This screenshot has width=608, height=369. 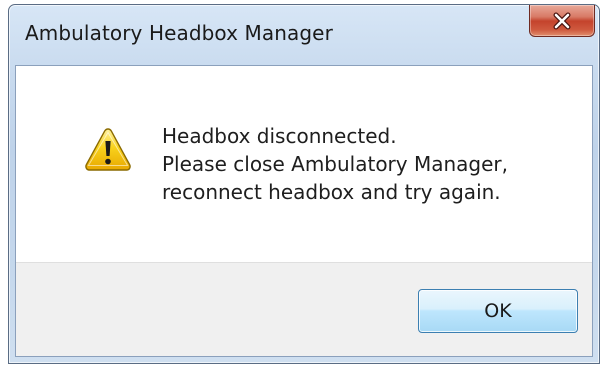 I want to click on message-line: Please close Ambulatory Manager,, so click(x=335, y=164).